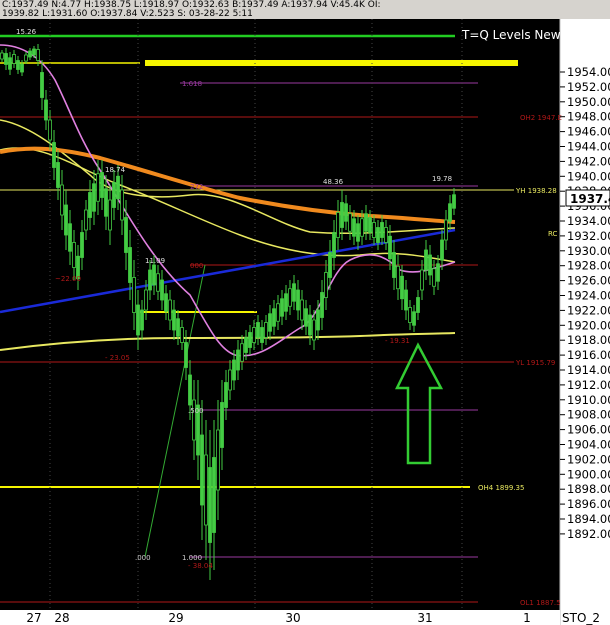 This screenshot has height=625, width=610. I want to click on fib-1618-label: 1.618, so click(192, 84).